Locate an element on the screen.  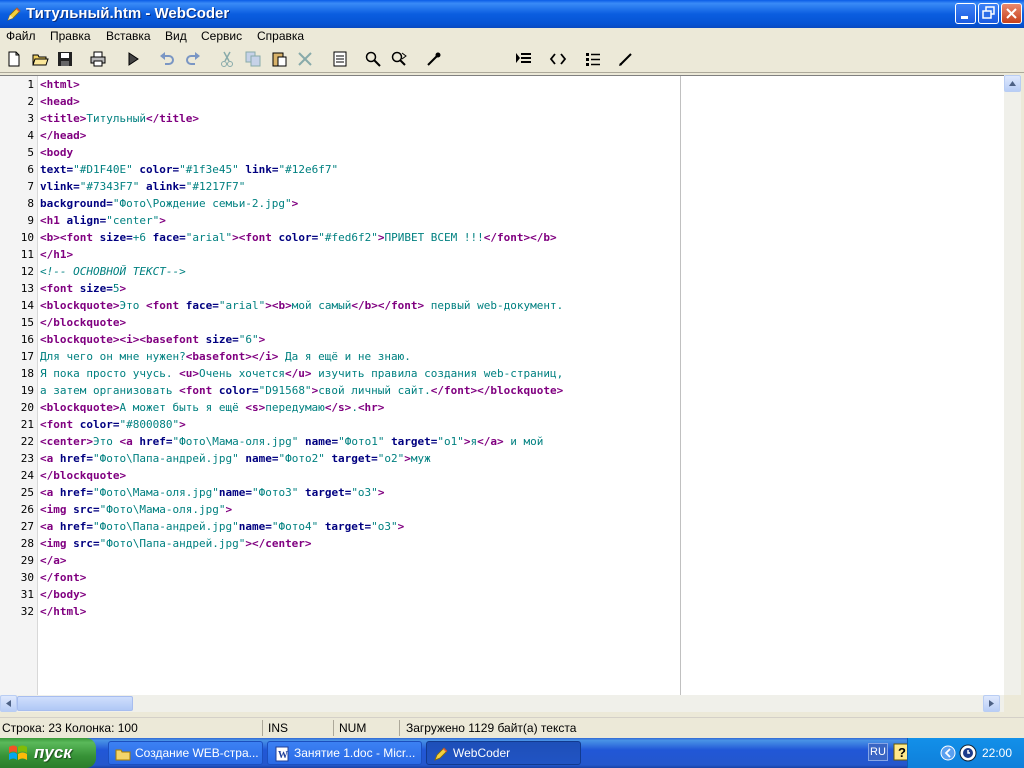
new-file-icon is located at coordinates (14, 59).